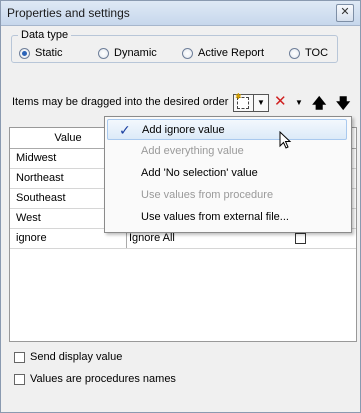 The height and width of the screenshot is (413, 361). I want to click on values-are-procedure-names-checkbox: Values are procedures names, so click(95, 379).